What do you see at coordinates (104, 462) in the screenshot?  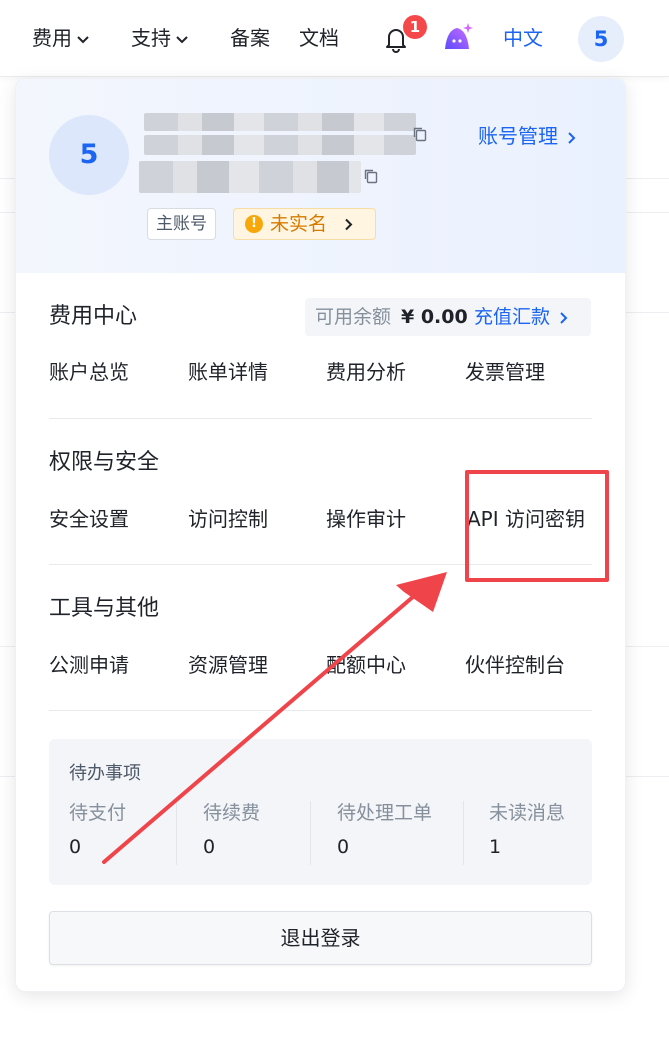 I see `security-title: 权限与安全` at bounding box center [104, 462].